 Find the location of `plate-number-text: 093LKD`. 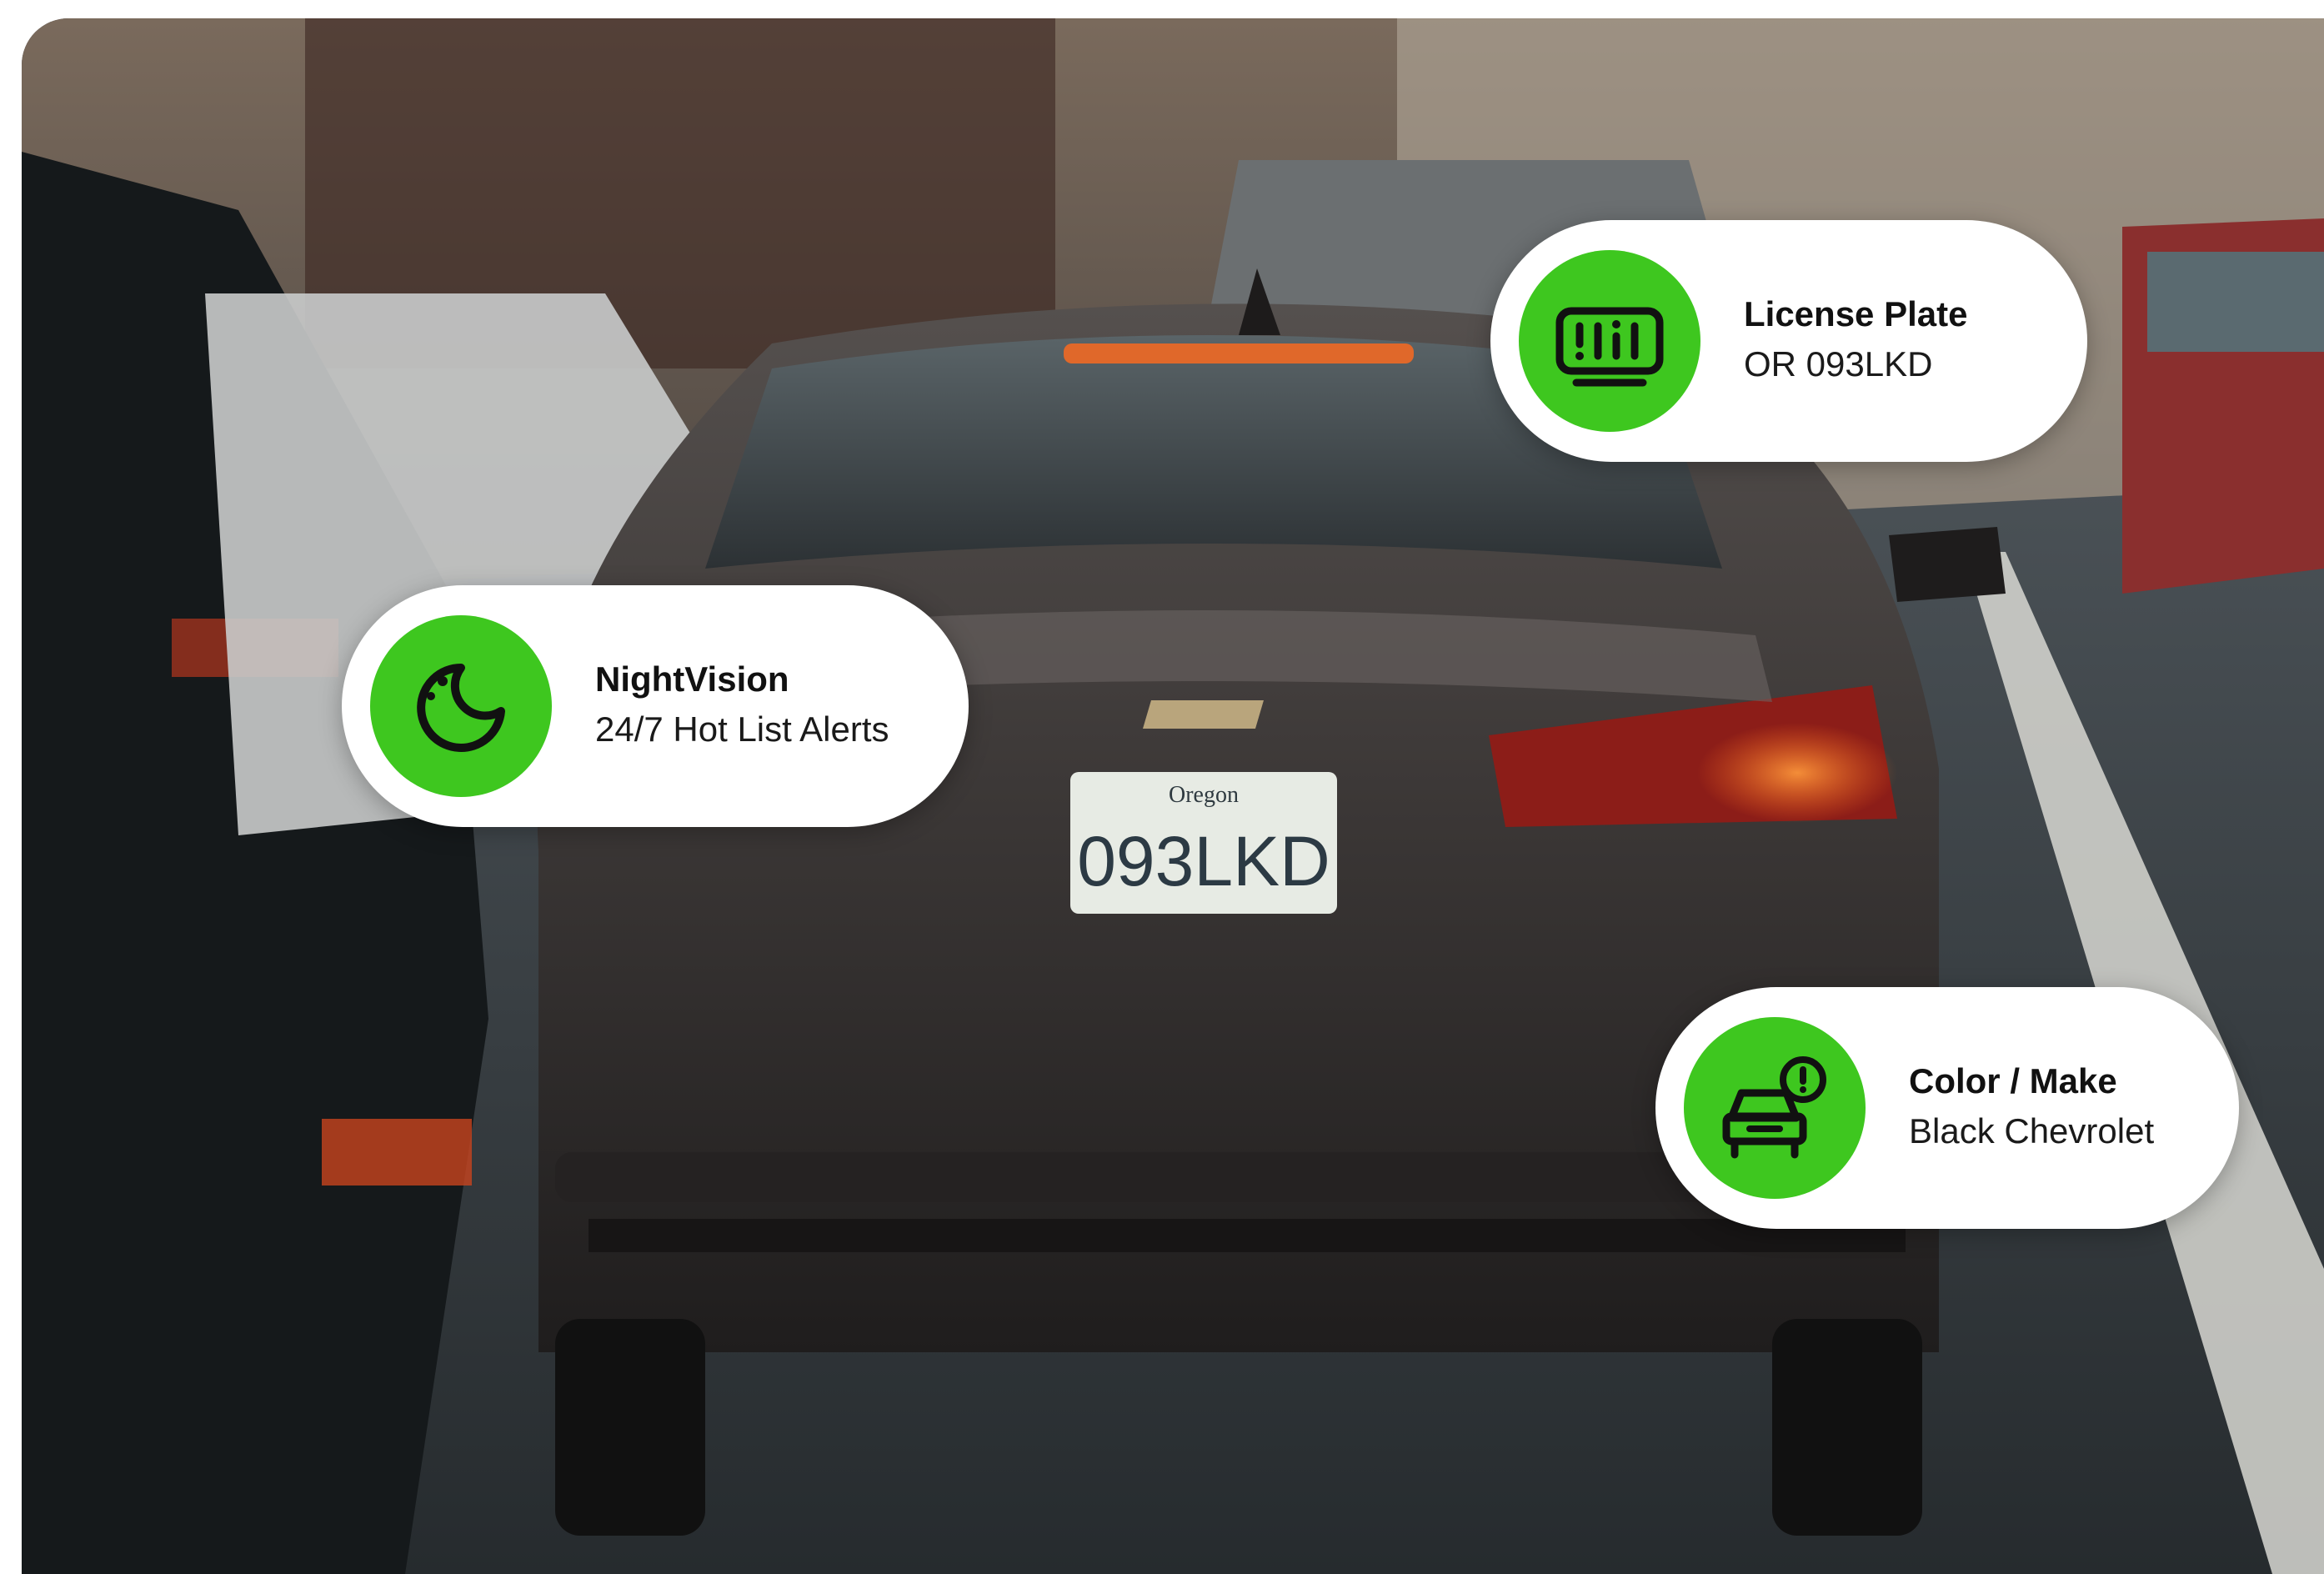

plate-number-text: 093LKD is located at coordinates (1204, 861).